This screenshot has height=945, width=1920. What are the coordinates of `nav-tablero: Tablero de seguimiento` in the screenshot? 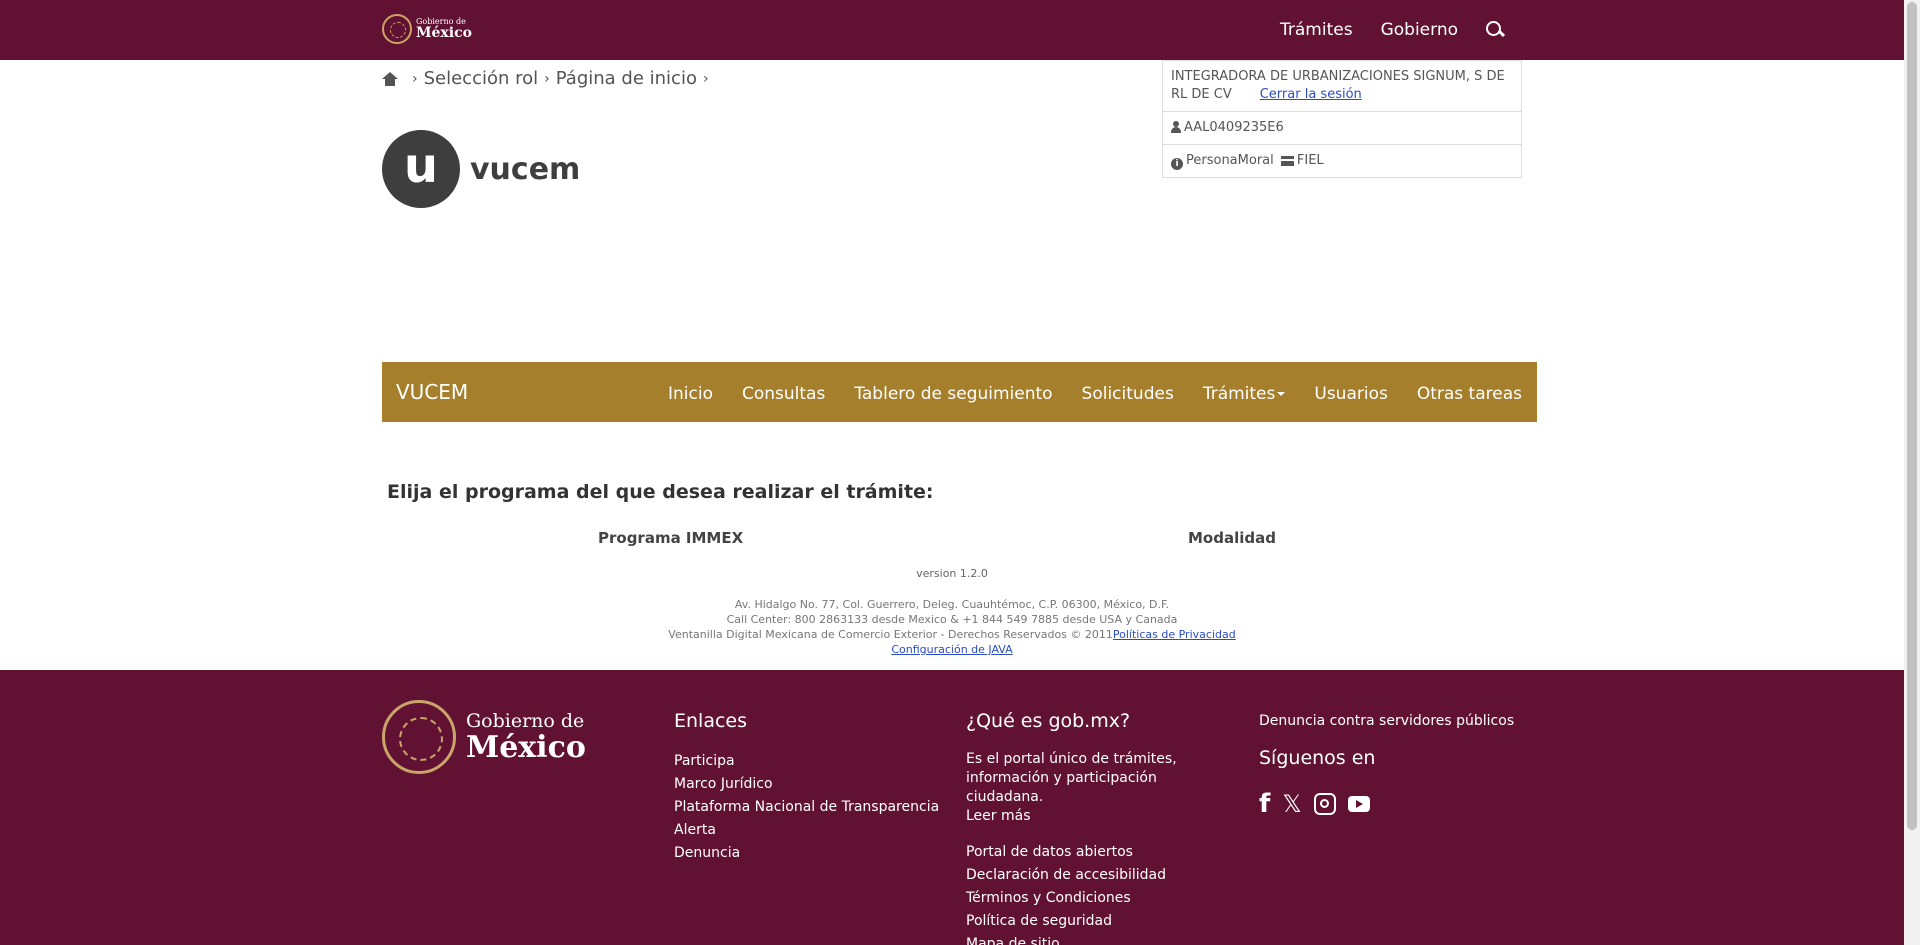 It's located at (953, 394).